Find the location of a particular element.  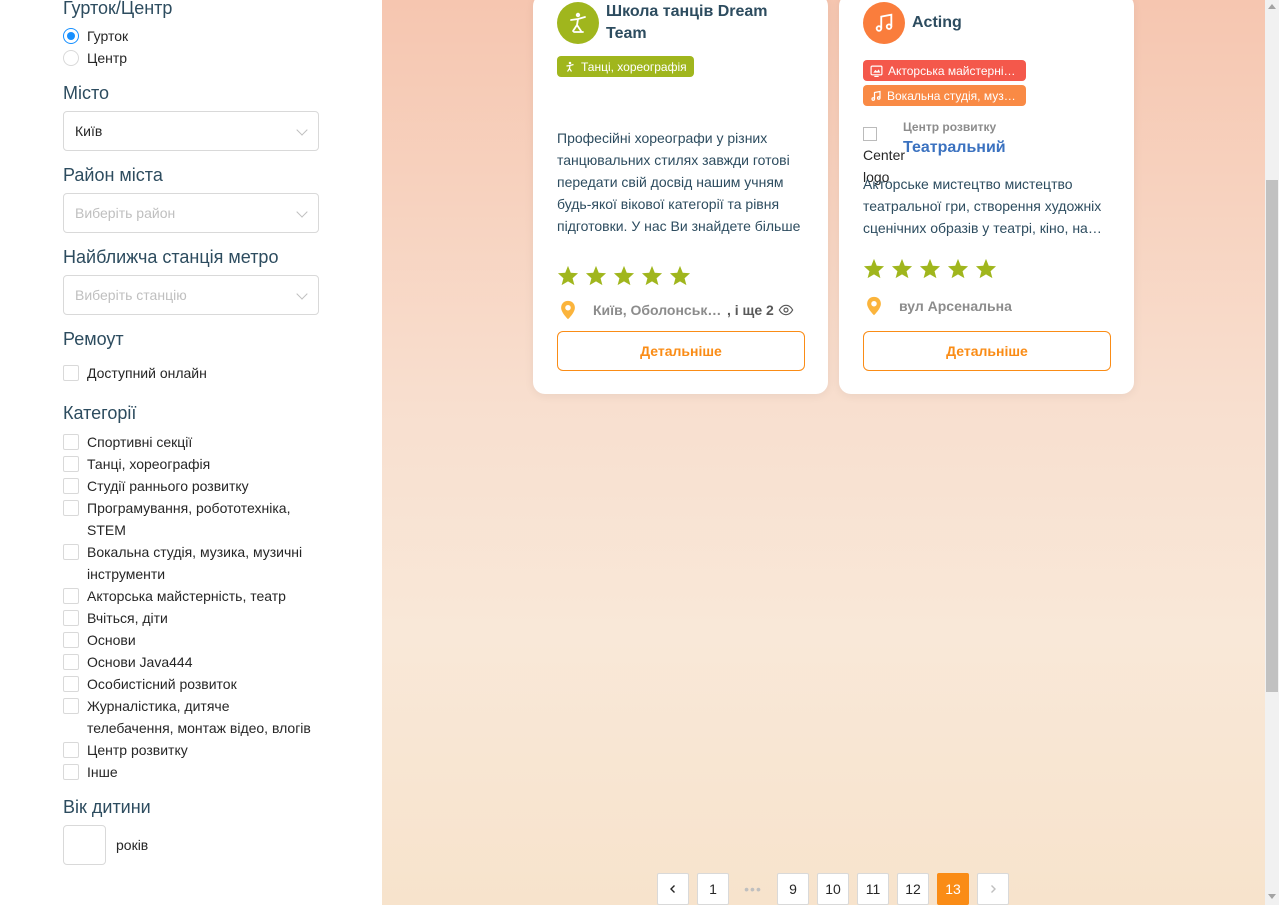

card-location: вул Арсенальна is located at coordinates (937, 306).